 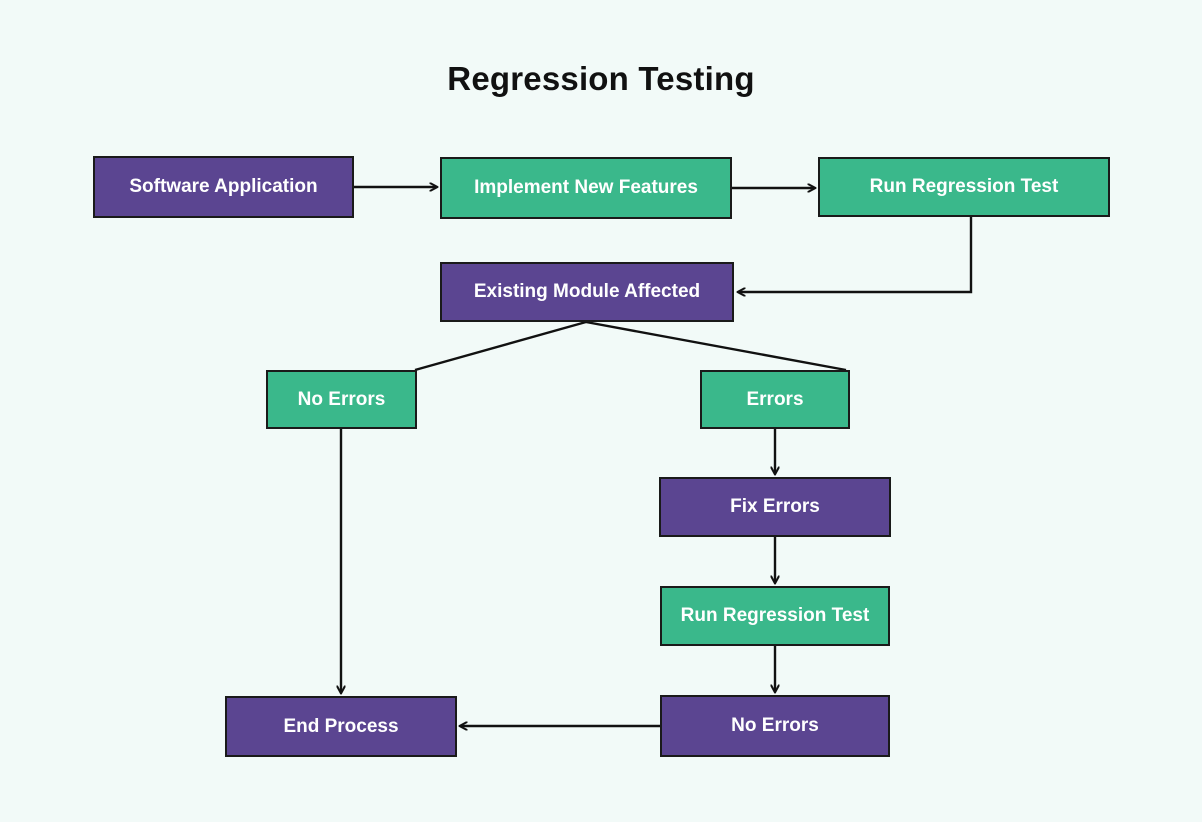 I want to click on node-label: Errors, so click(x=775, y=399).